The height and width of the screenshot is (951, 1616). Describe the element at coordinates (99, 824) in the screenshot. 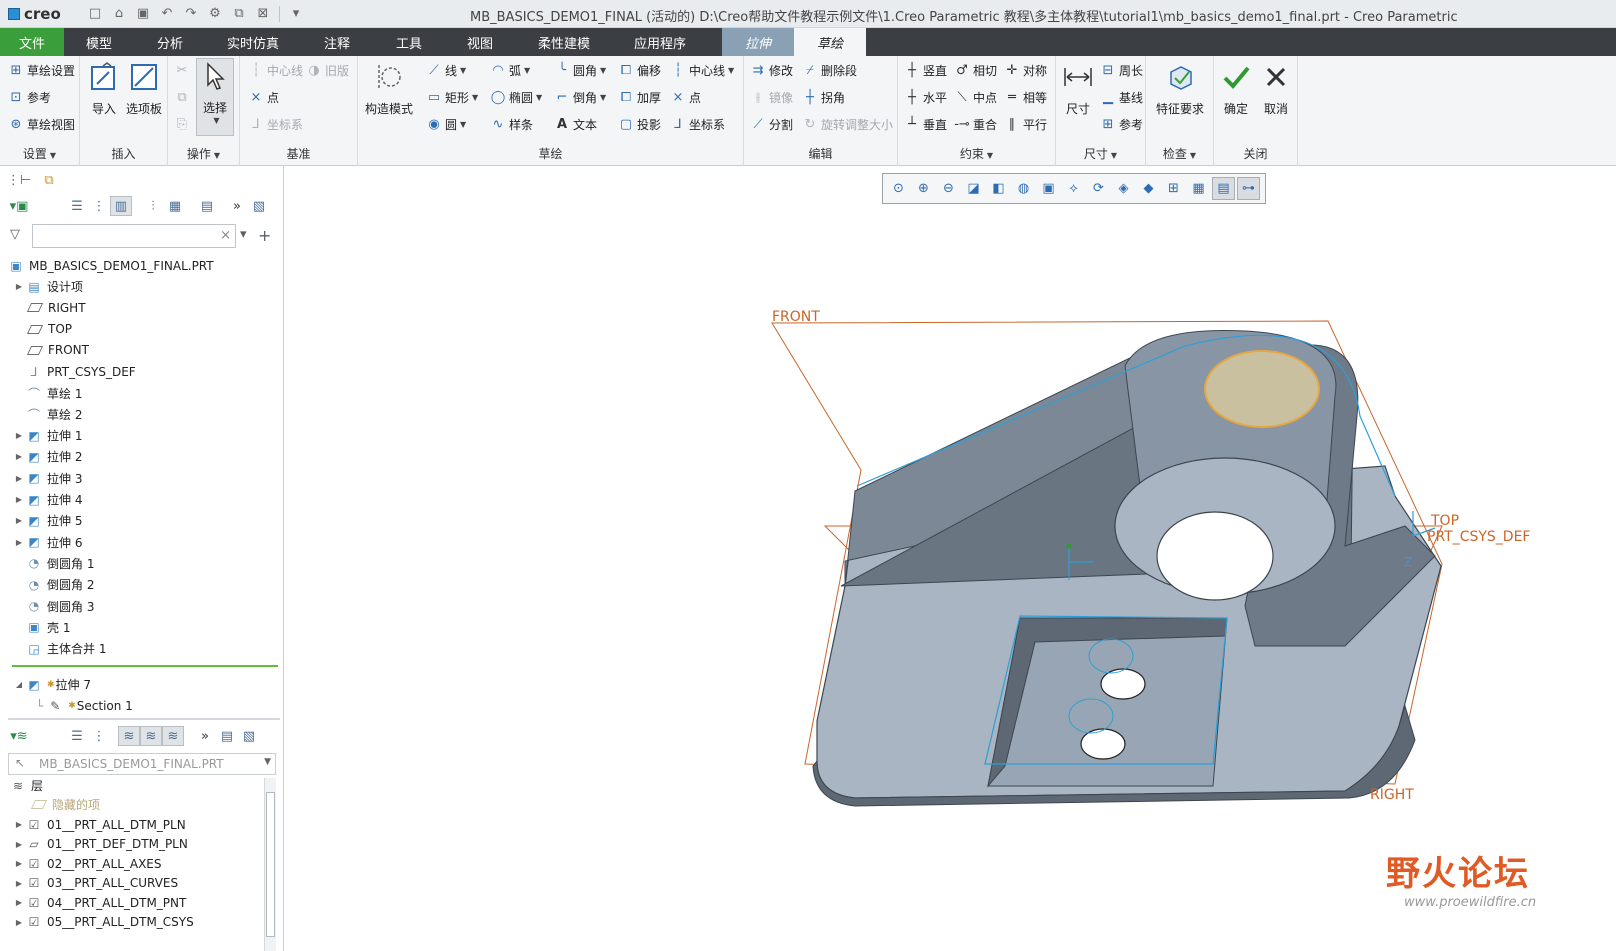

I see `layer-item: ▶ ☑ 01__PRT_ALL_DTM_PLN` at that location.